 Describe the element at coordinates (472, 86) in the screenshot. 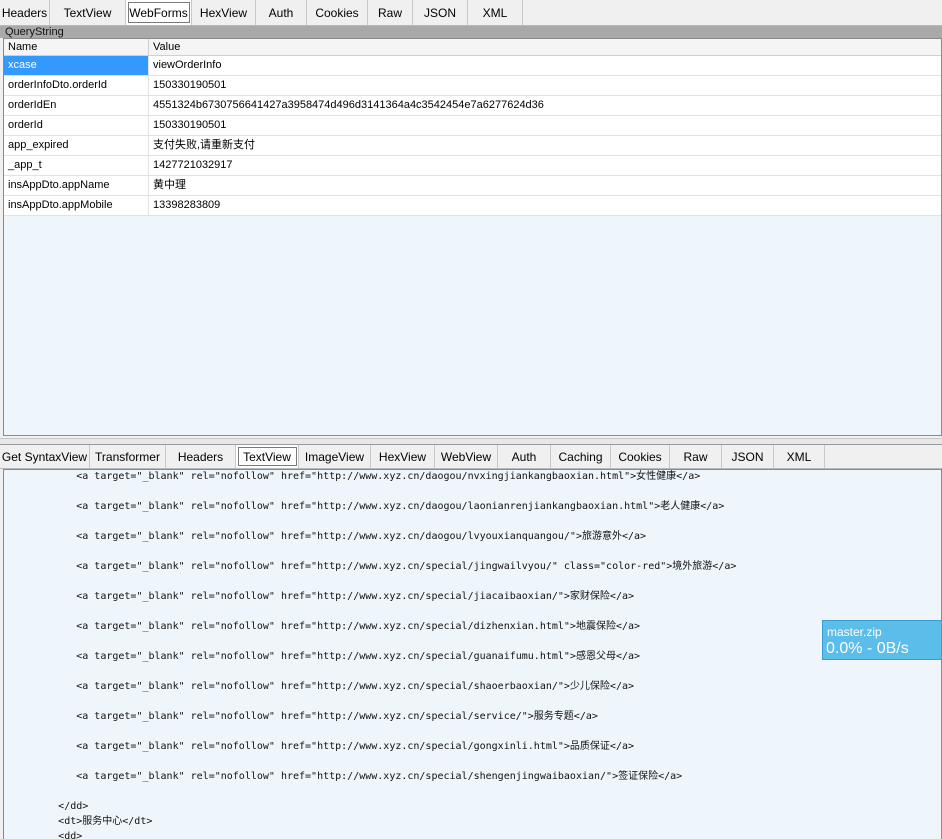

I see `table-row: orderInfoDto.orderId 150330190501` at that location.